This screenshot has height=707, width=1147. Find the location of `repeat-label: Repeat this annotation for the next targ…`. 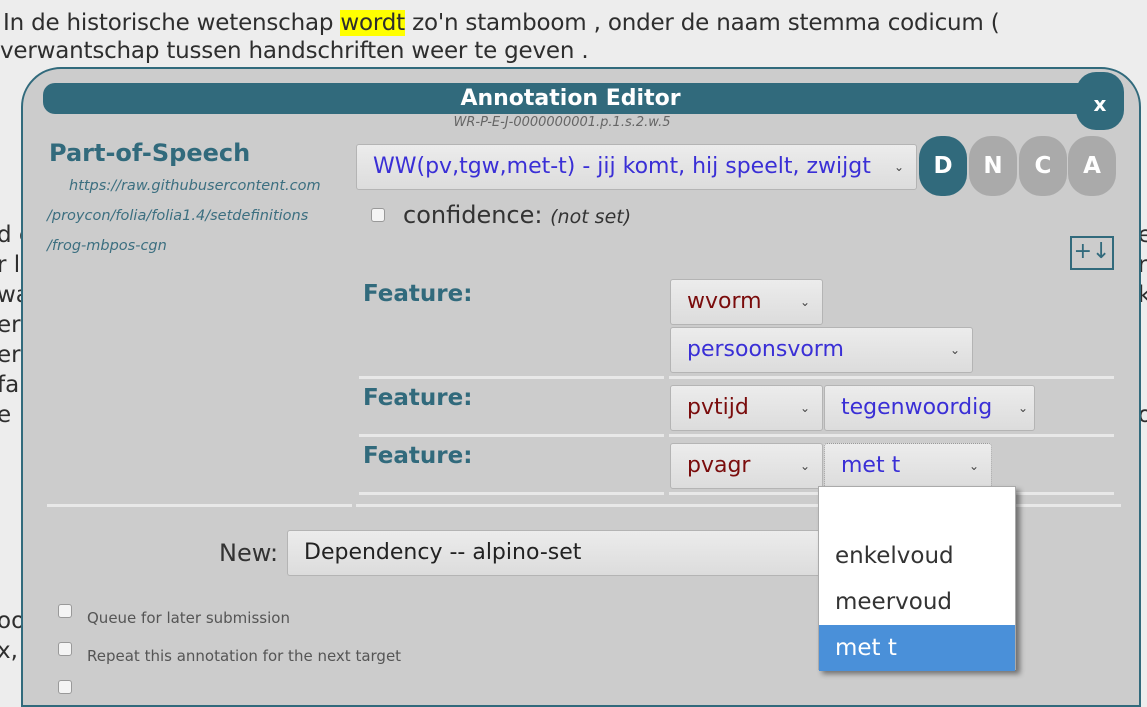

repeat-label: Repeat this annotation for the next targ… is located at coordinates (244, 656).